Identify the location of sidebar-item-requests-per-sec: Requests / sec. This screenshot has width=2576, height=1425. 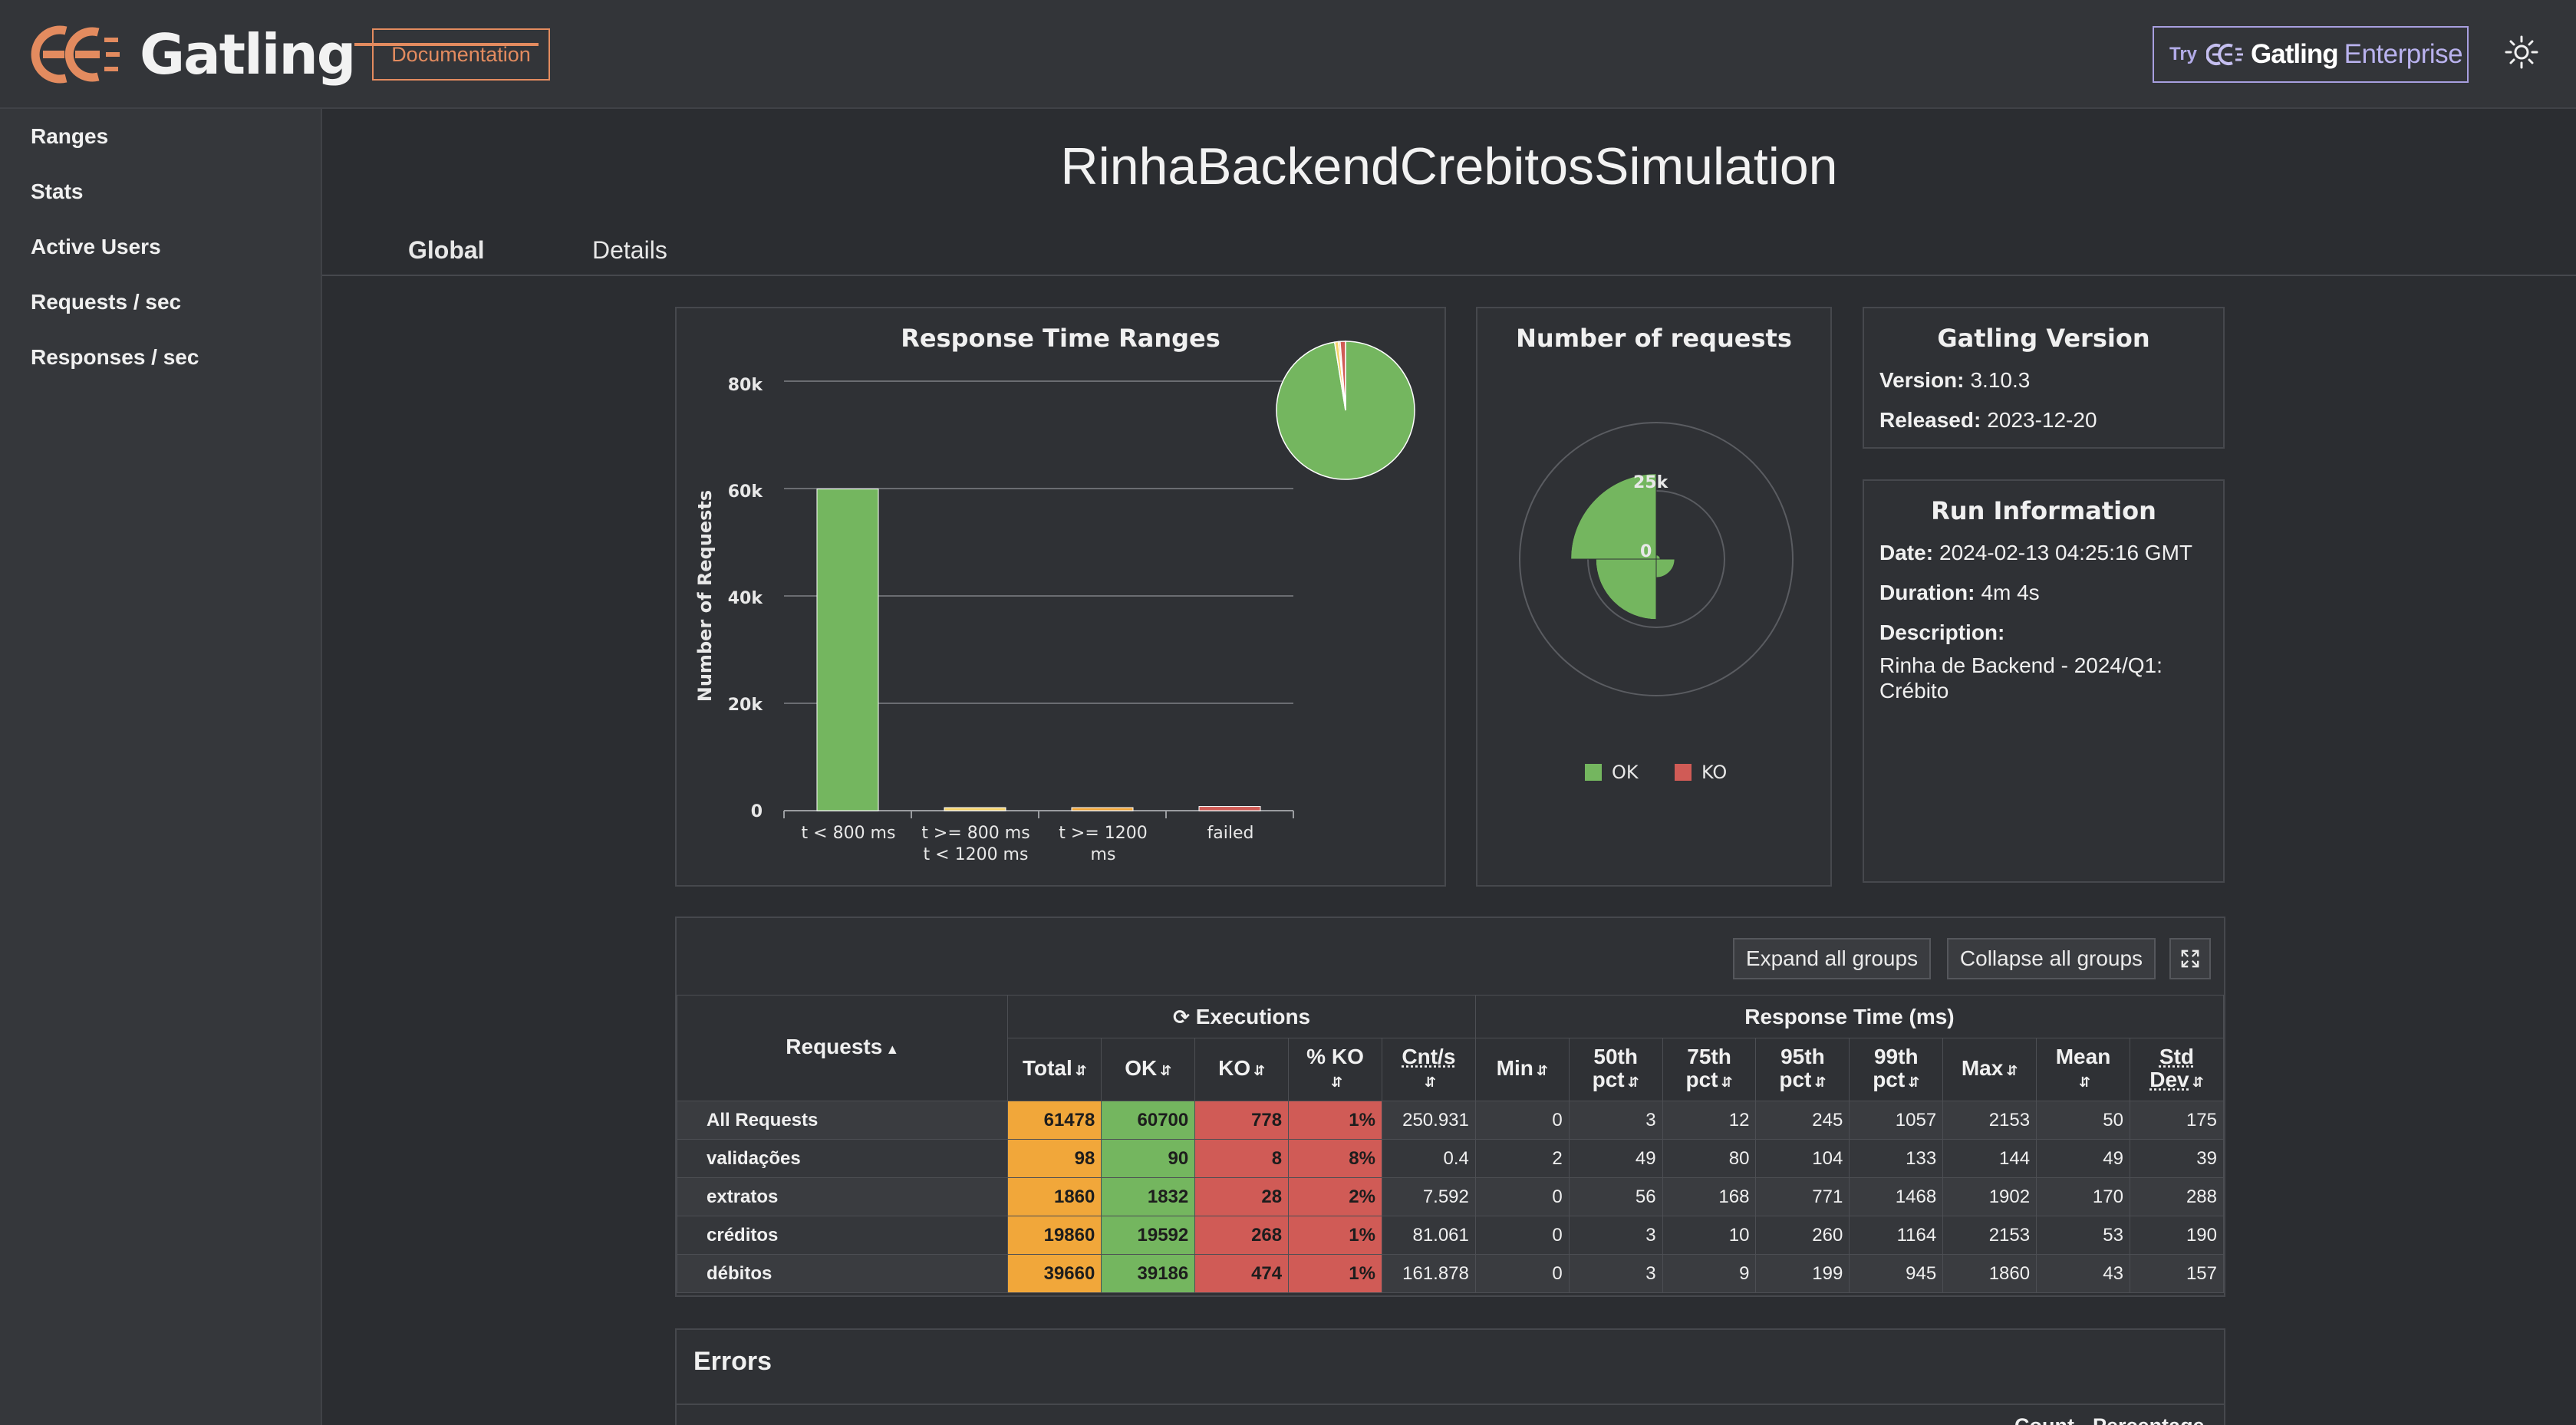
(106, 302).